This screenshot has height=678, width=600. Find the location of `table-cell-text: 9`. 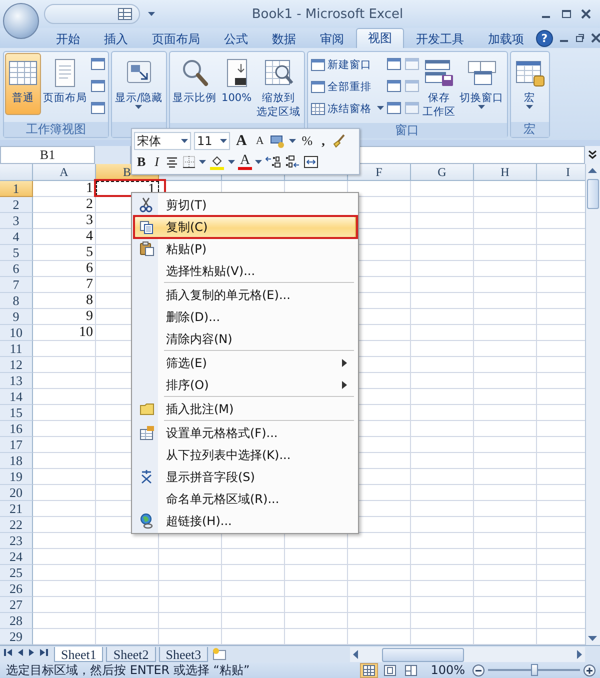

table-cell-text: 9 is located at coordinates (89, 316).